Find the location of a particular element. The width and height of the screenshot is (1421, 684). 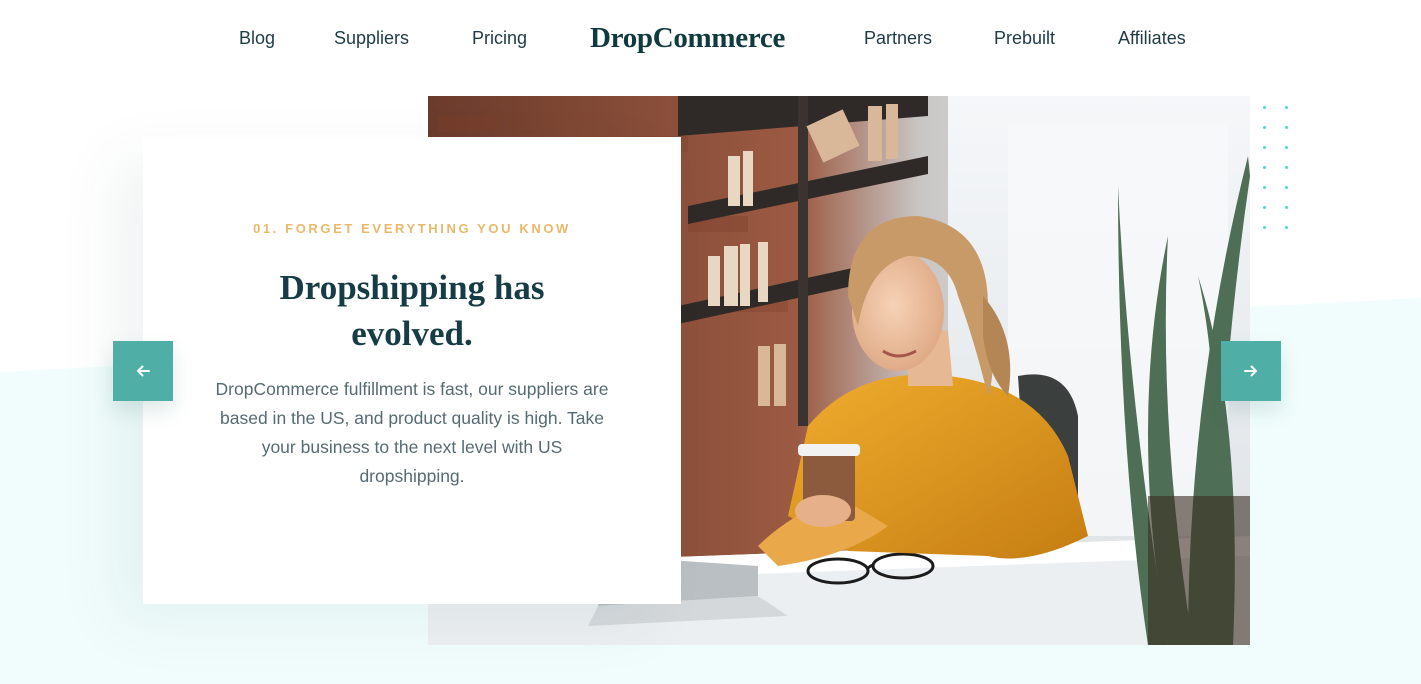

nav-link-suppliers: Suppliers is located at coordinates (371, 38).